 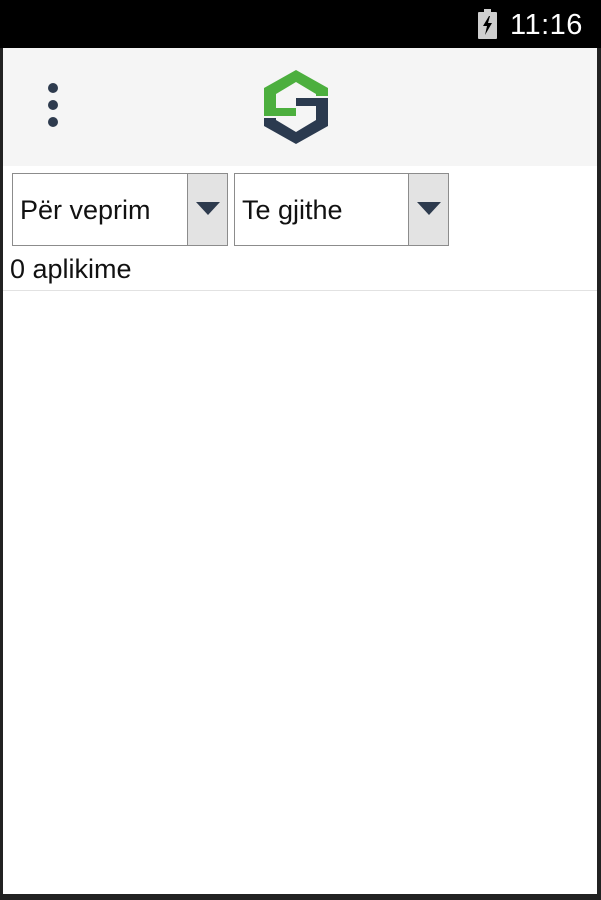 I want to click on s-hexagon-logo, so click(x=296, y=107).